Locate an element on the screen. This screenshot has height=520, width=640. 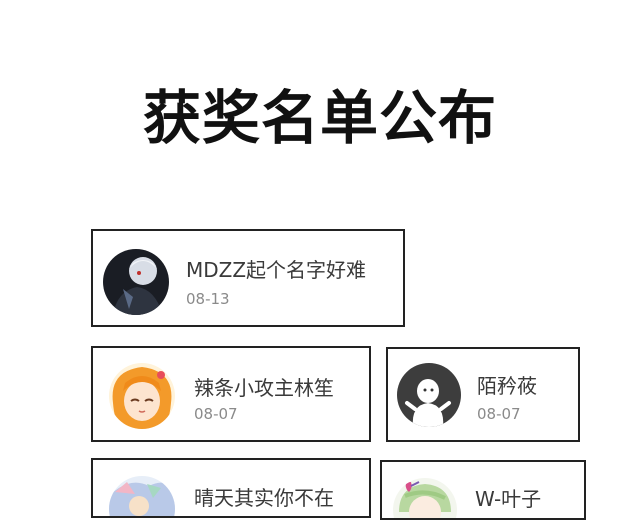
winner-card: 晴天其实你不在 is located at coordinates (231, 488).